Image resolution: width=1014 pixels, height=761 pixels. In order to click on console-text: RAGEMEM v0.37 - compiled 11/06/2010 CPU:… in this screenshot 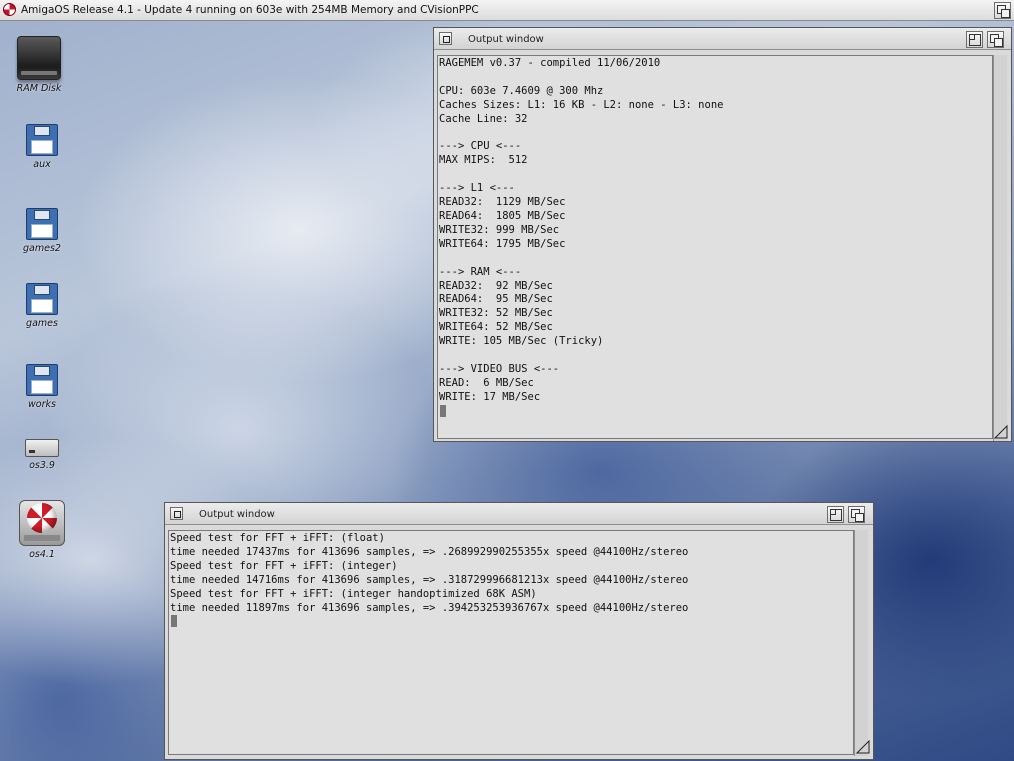, I will do `click(581, 230)`.